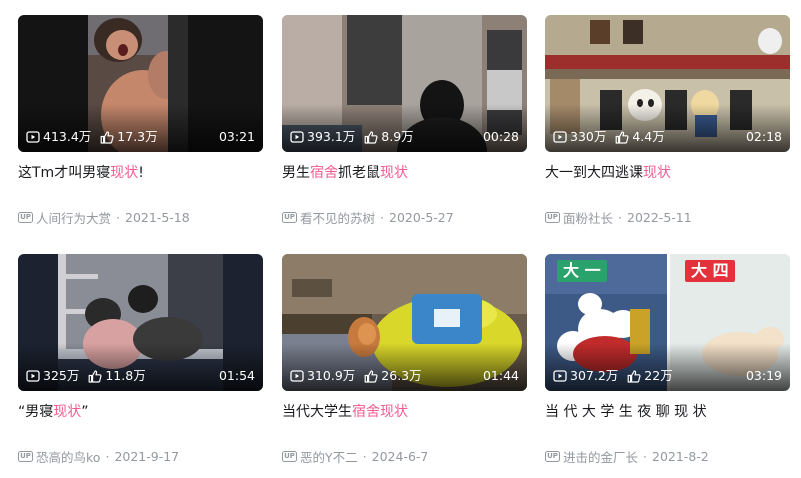 The image size is (801, 478). Describe the element at coordinates (322, 137) in the screenshot. I see `view-count: 393.1万` at that location.